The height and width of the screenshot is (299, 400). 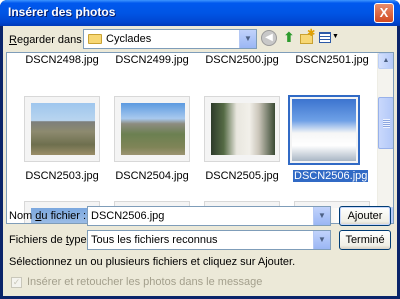 I want to click on close-icon: X, so click(x=384, y=12).